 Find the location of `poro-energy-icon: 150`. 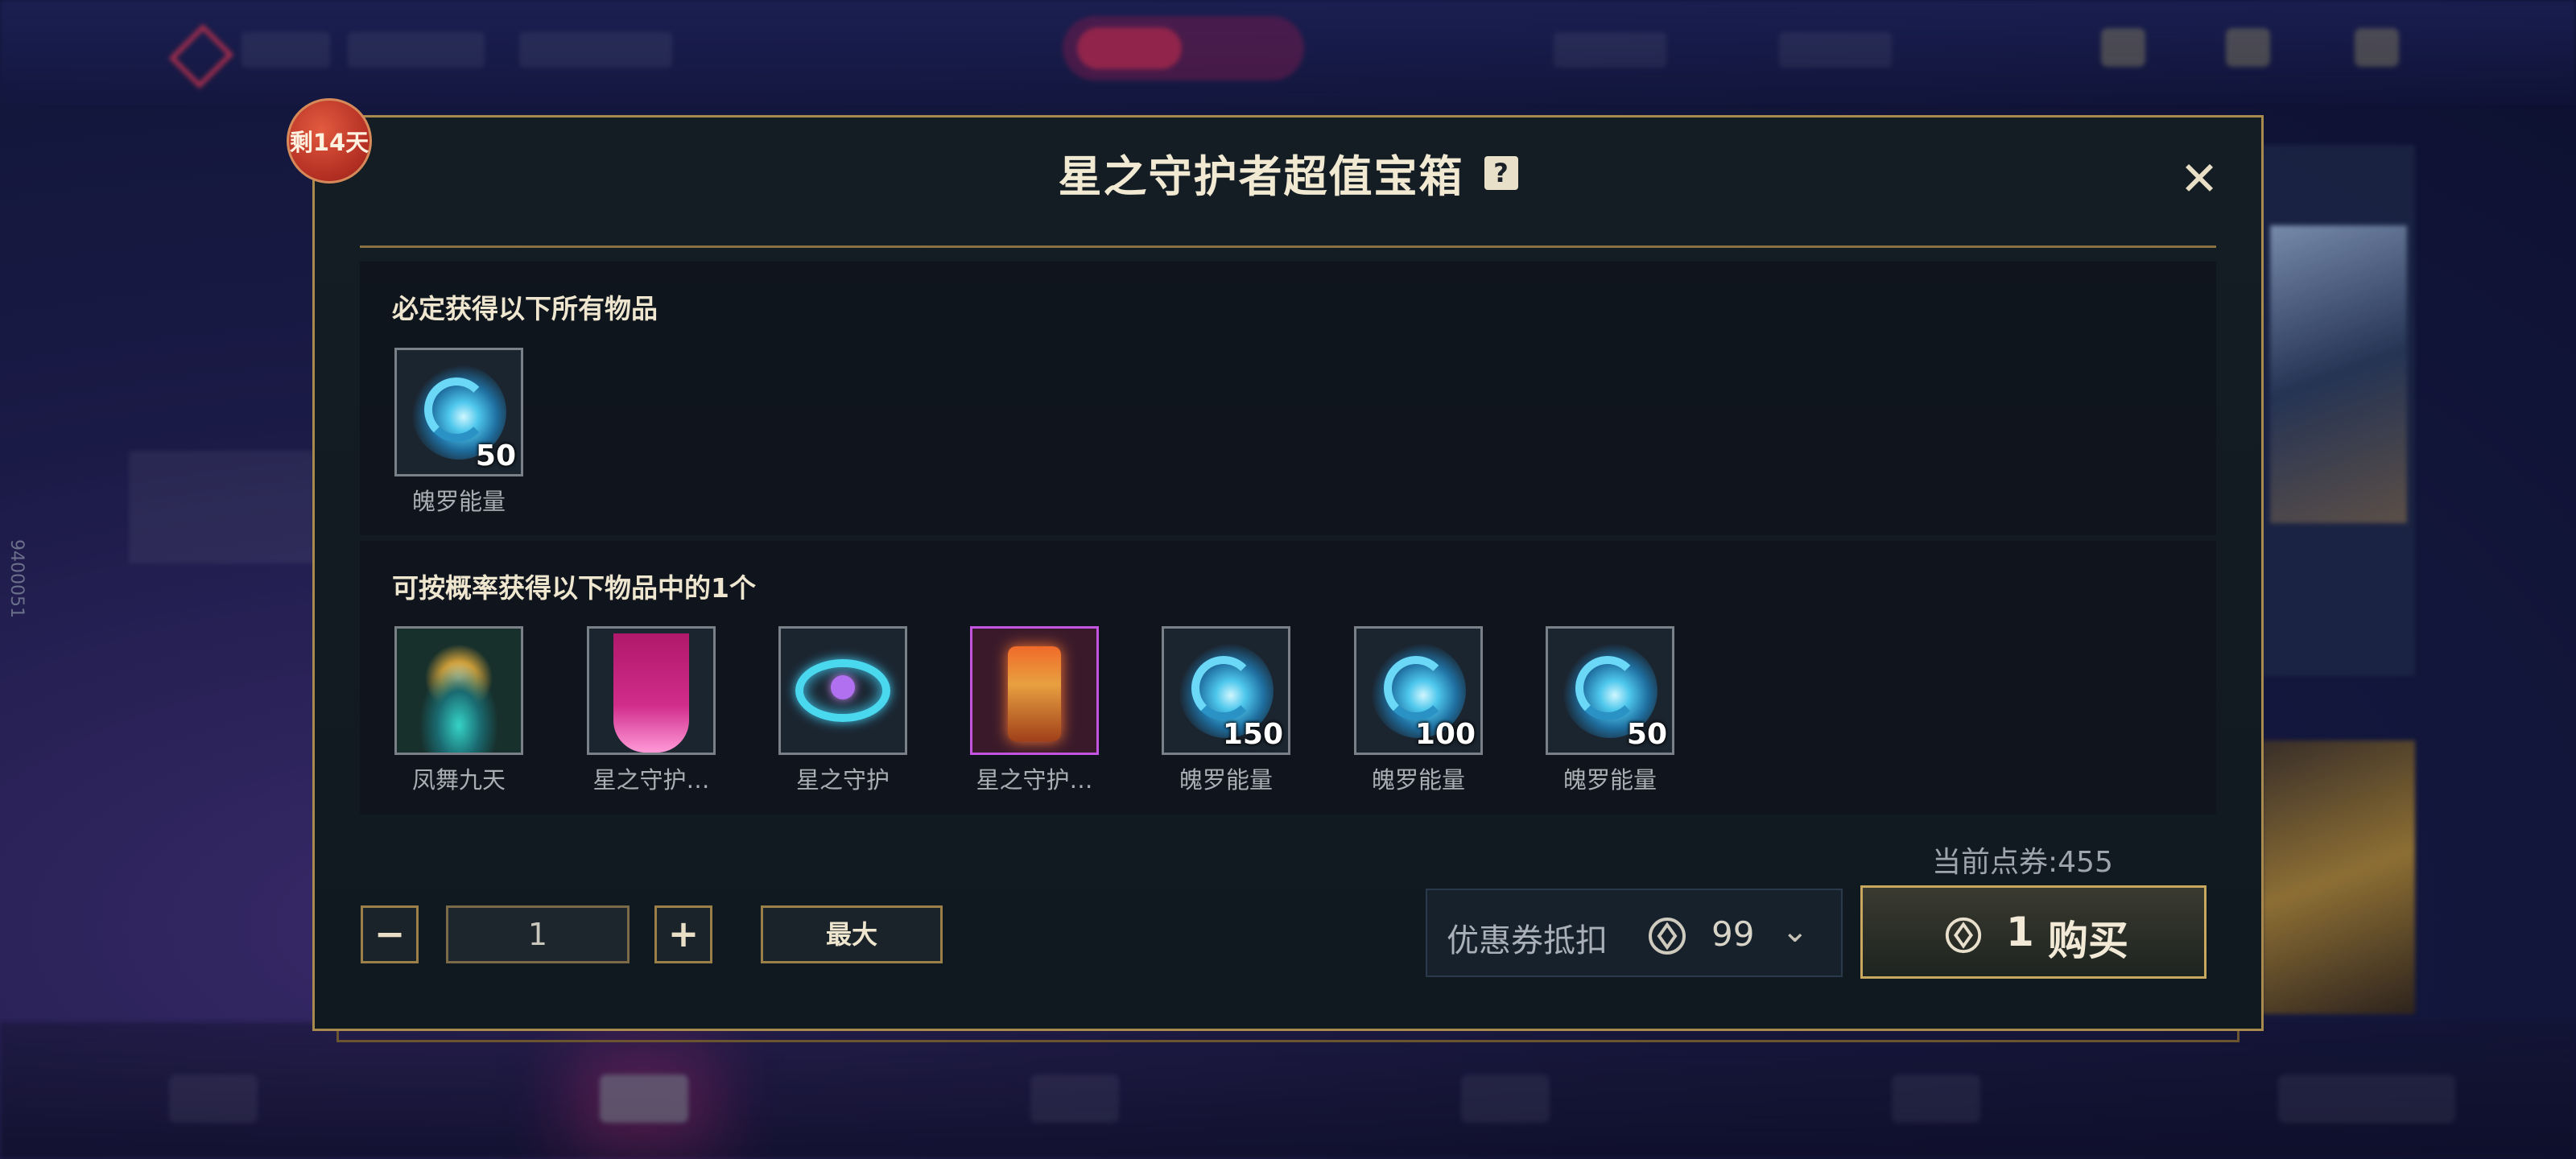

poro-energy-icon: 150 is located at coordinates (1226, 690).